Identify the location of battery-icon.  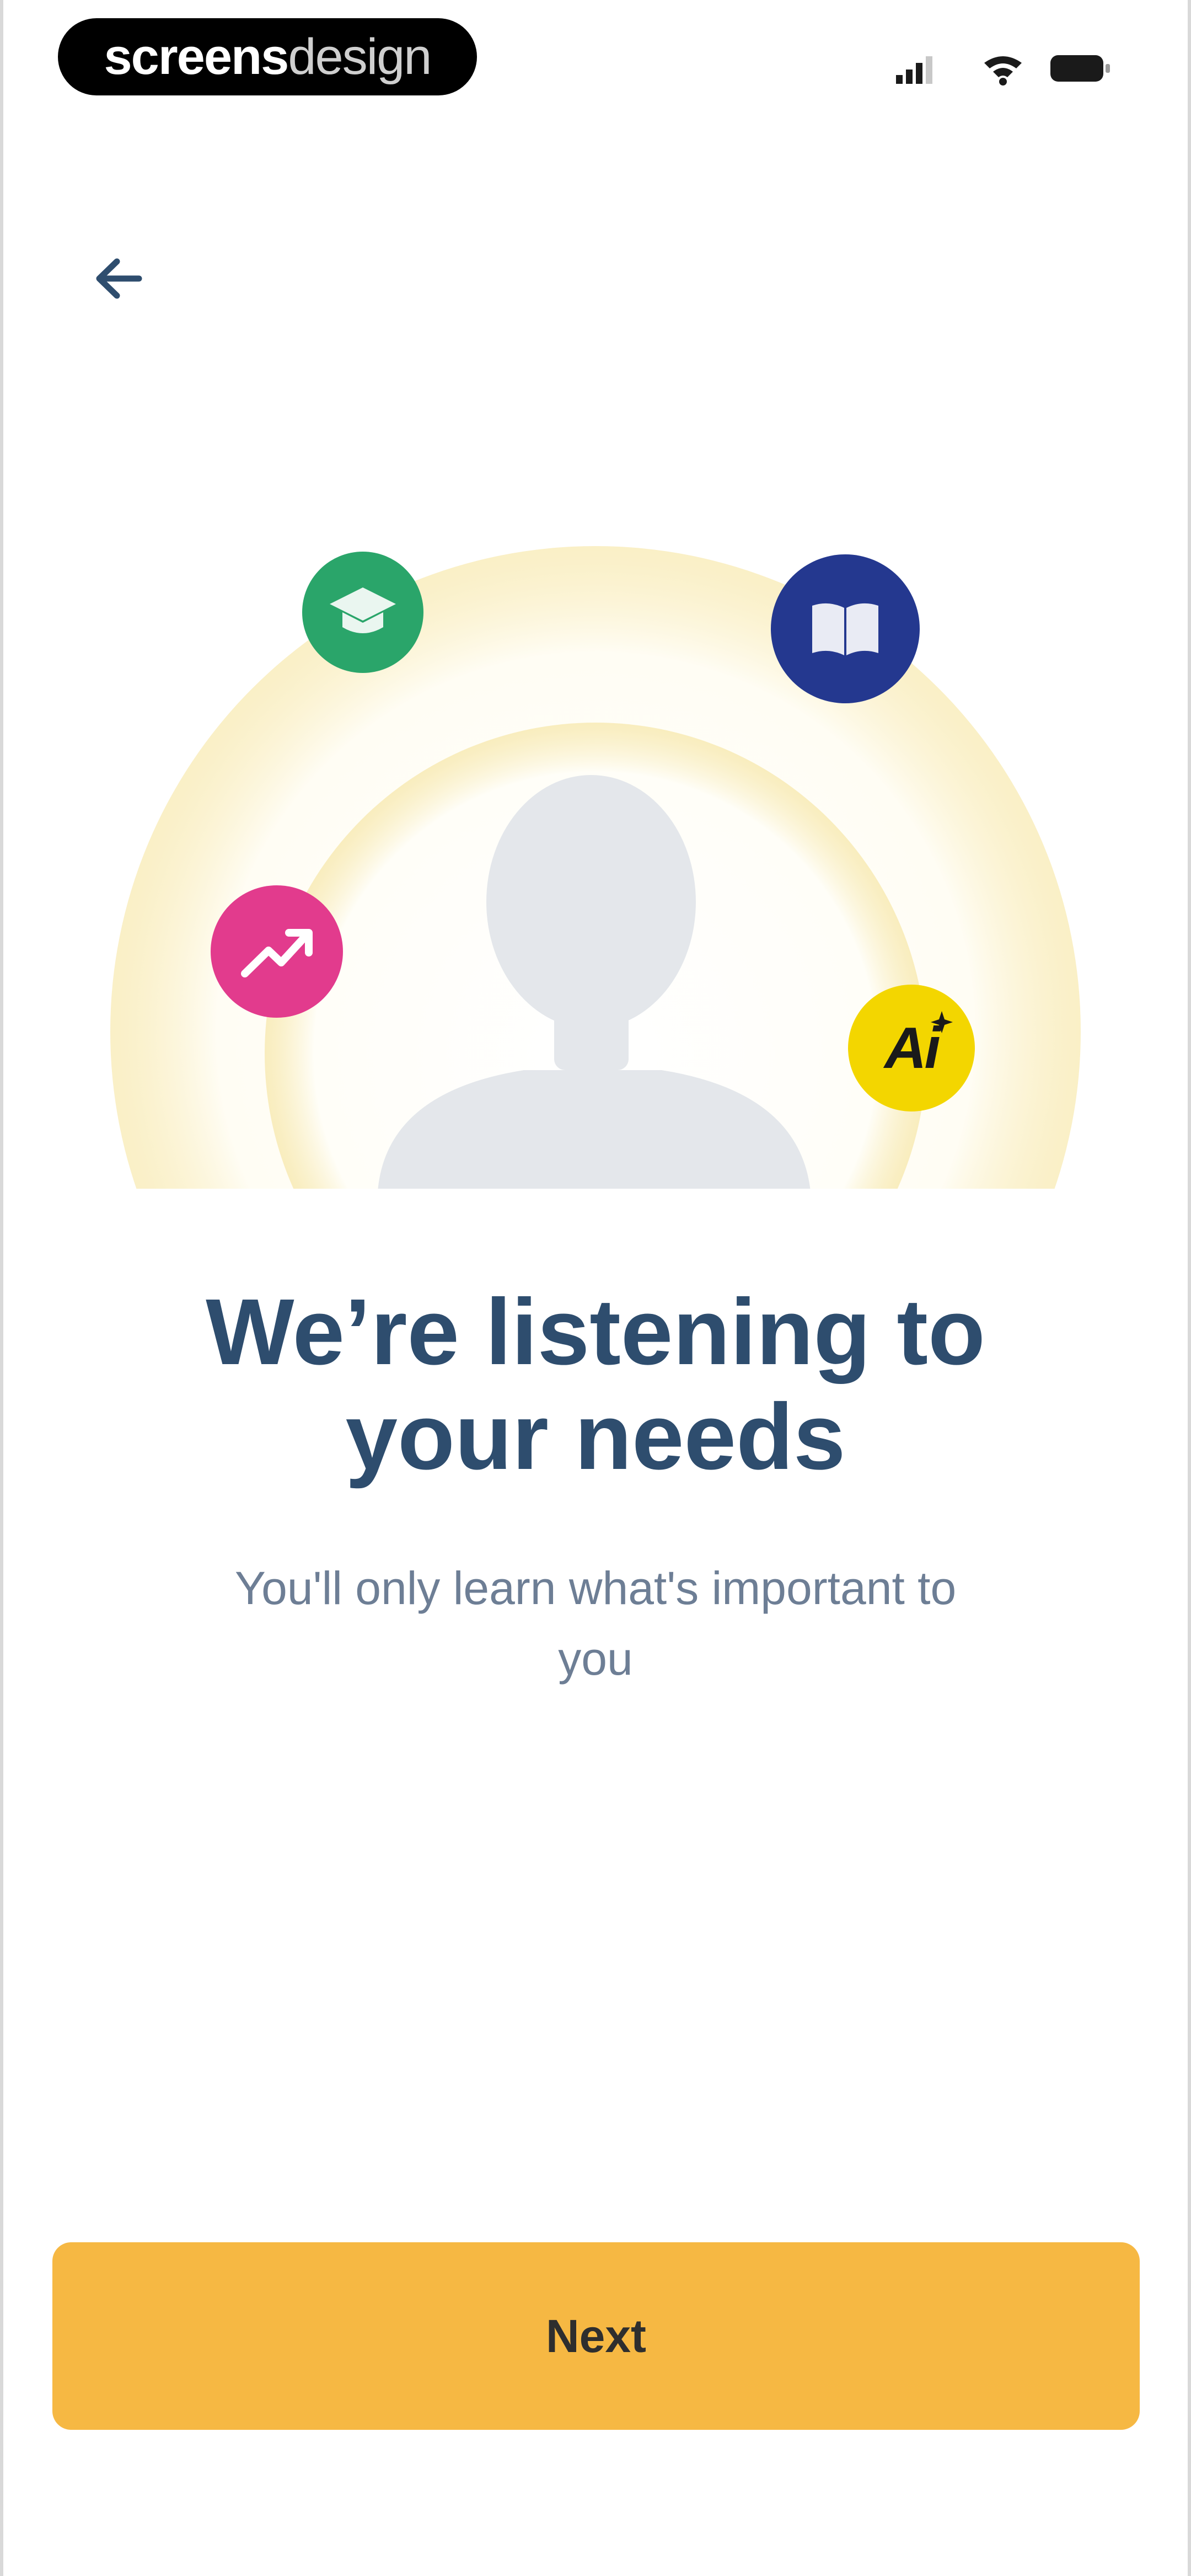
(1080, 68).